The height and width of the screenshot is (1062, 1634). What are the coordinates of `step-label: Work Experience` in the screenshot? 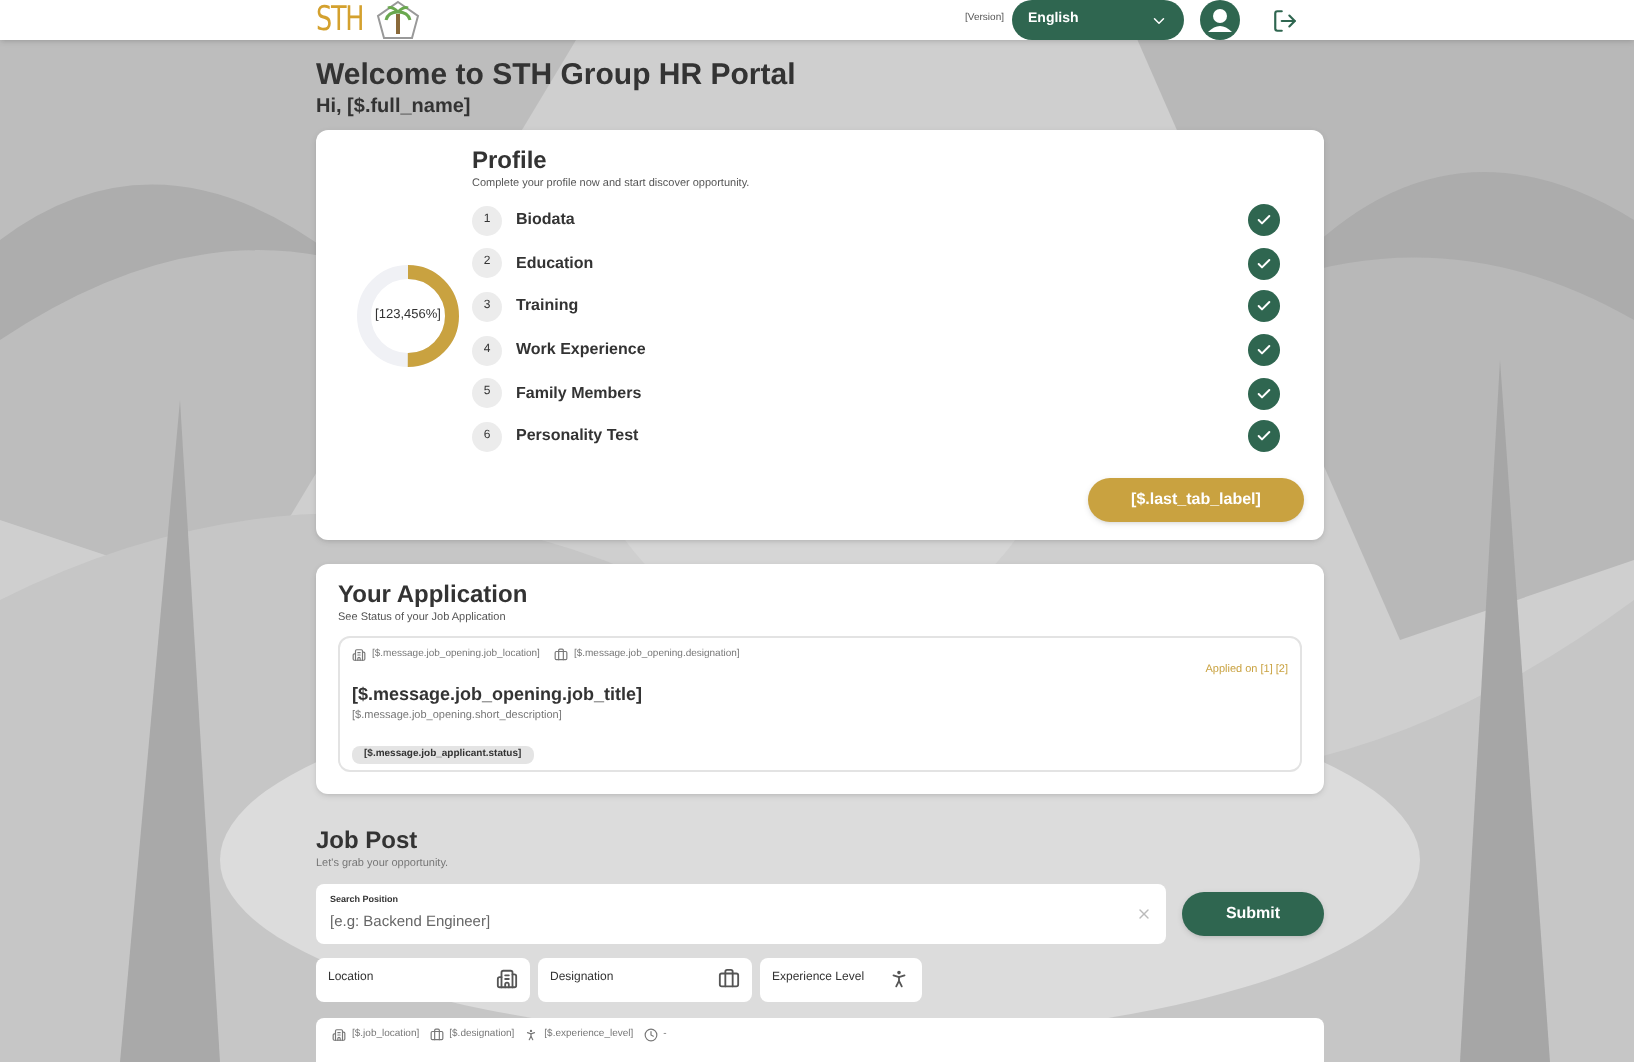 It's located at (882, 350).